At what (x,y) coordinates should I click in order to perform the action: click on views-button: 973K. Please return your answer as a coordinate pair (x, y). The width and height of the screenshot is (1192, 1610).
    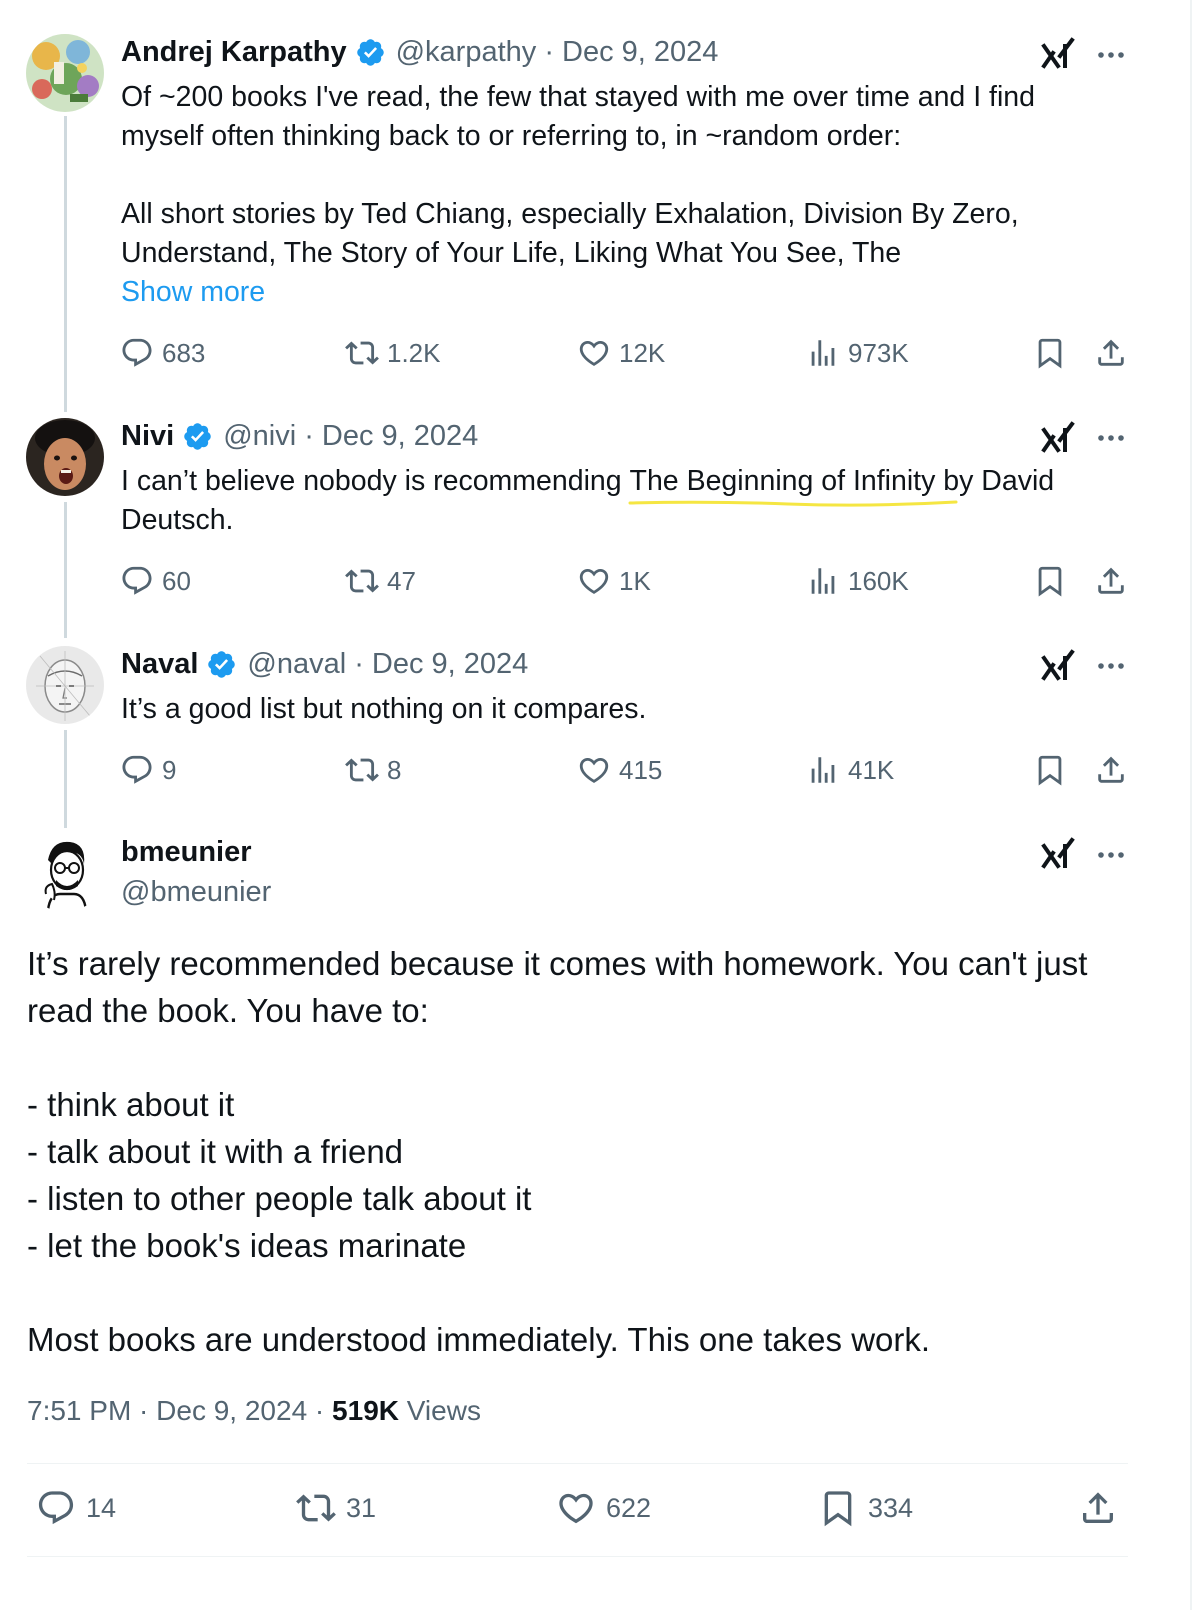
    Looking at the image, I should click on (857, 353).